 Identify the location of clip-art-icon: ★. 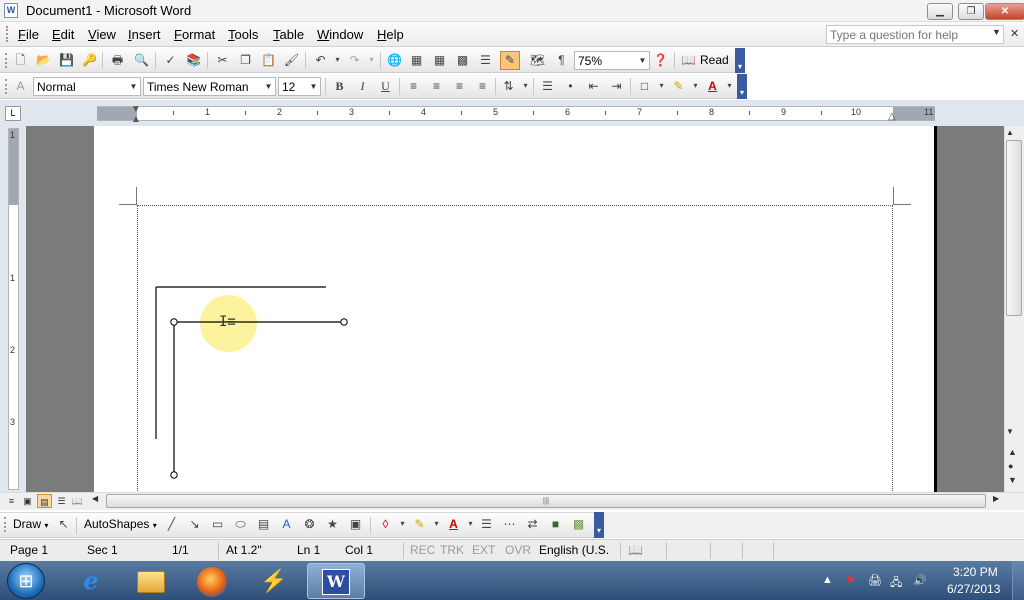
(332, 524).